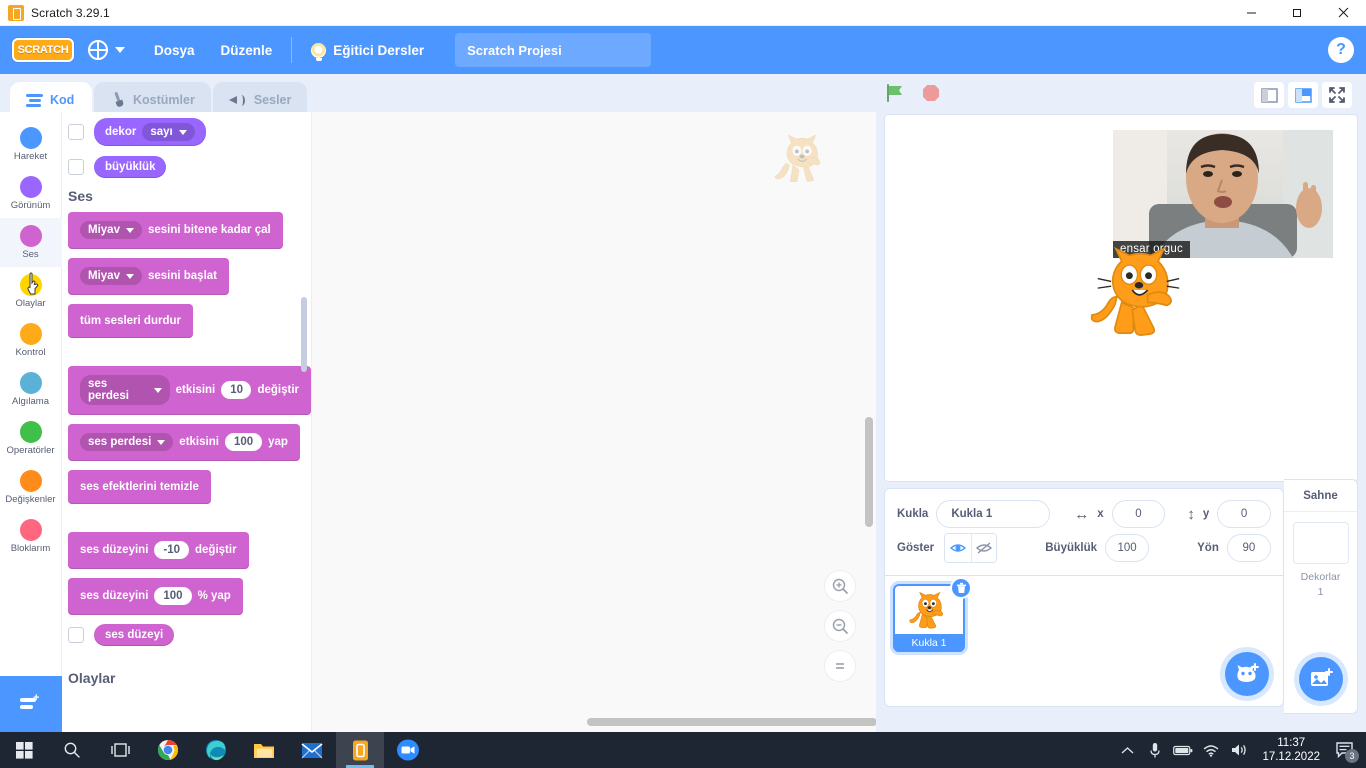 Image resolution: width=1366 pixels, height=768 pixels. Describe the element at coordinates (360, 750) in the screenshot. I see `scratch-button` at that location.